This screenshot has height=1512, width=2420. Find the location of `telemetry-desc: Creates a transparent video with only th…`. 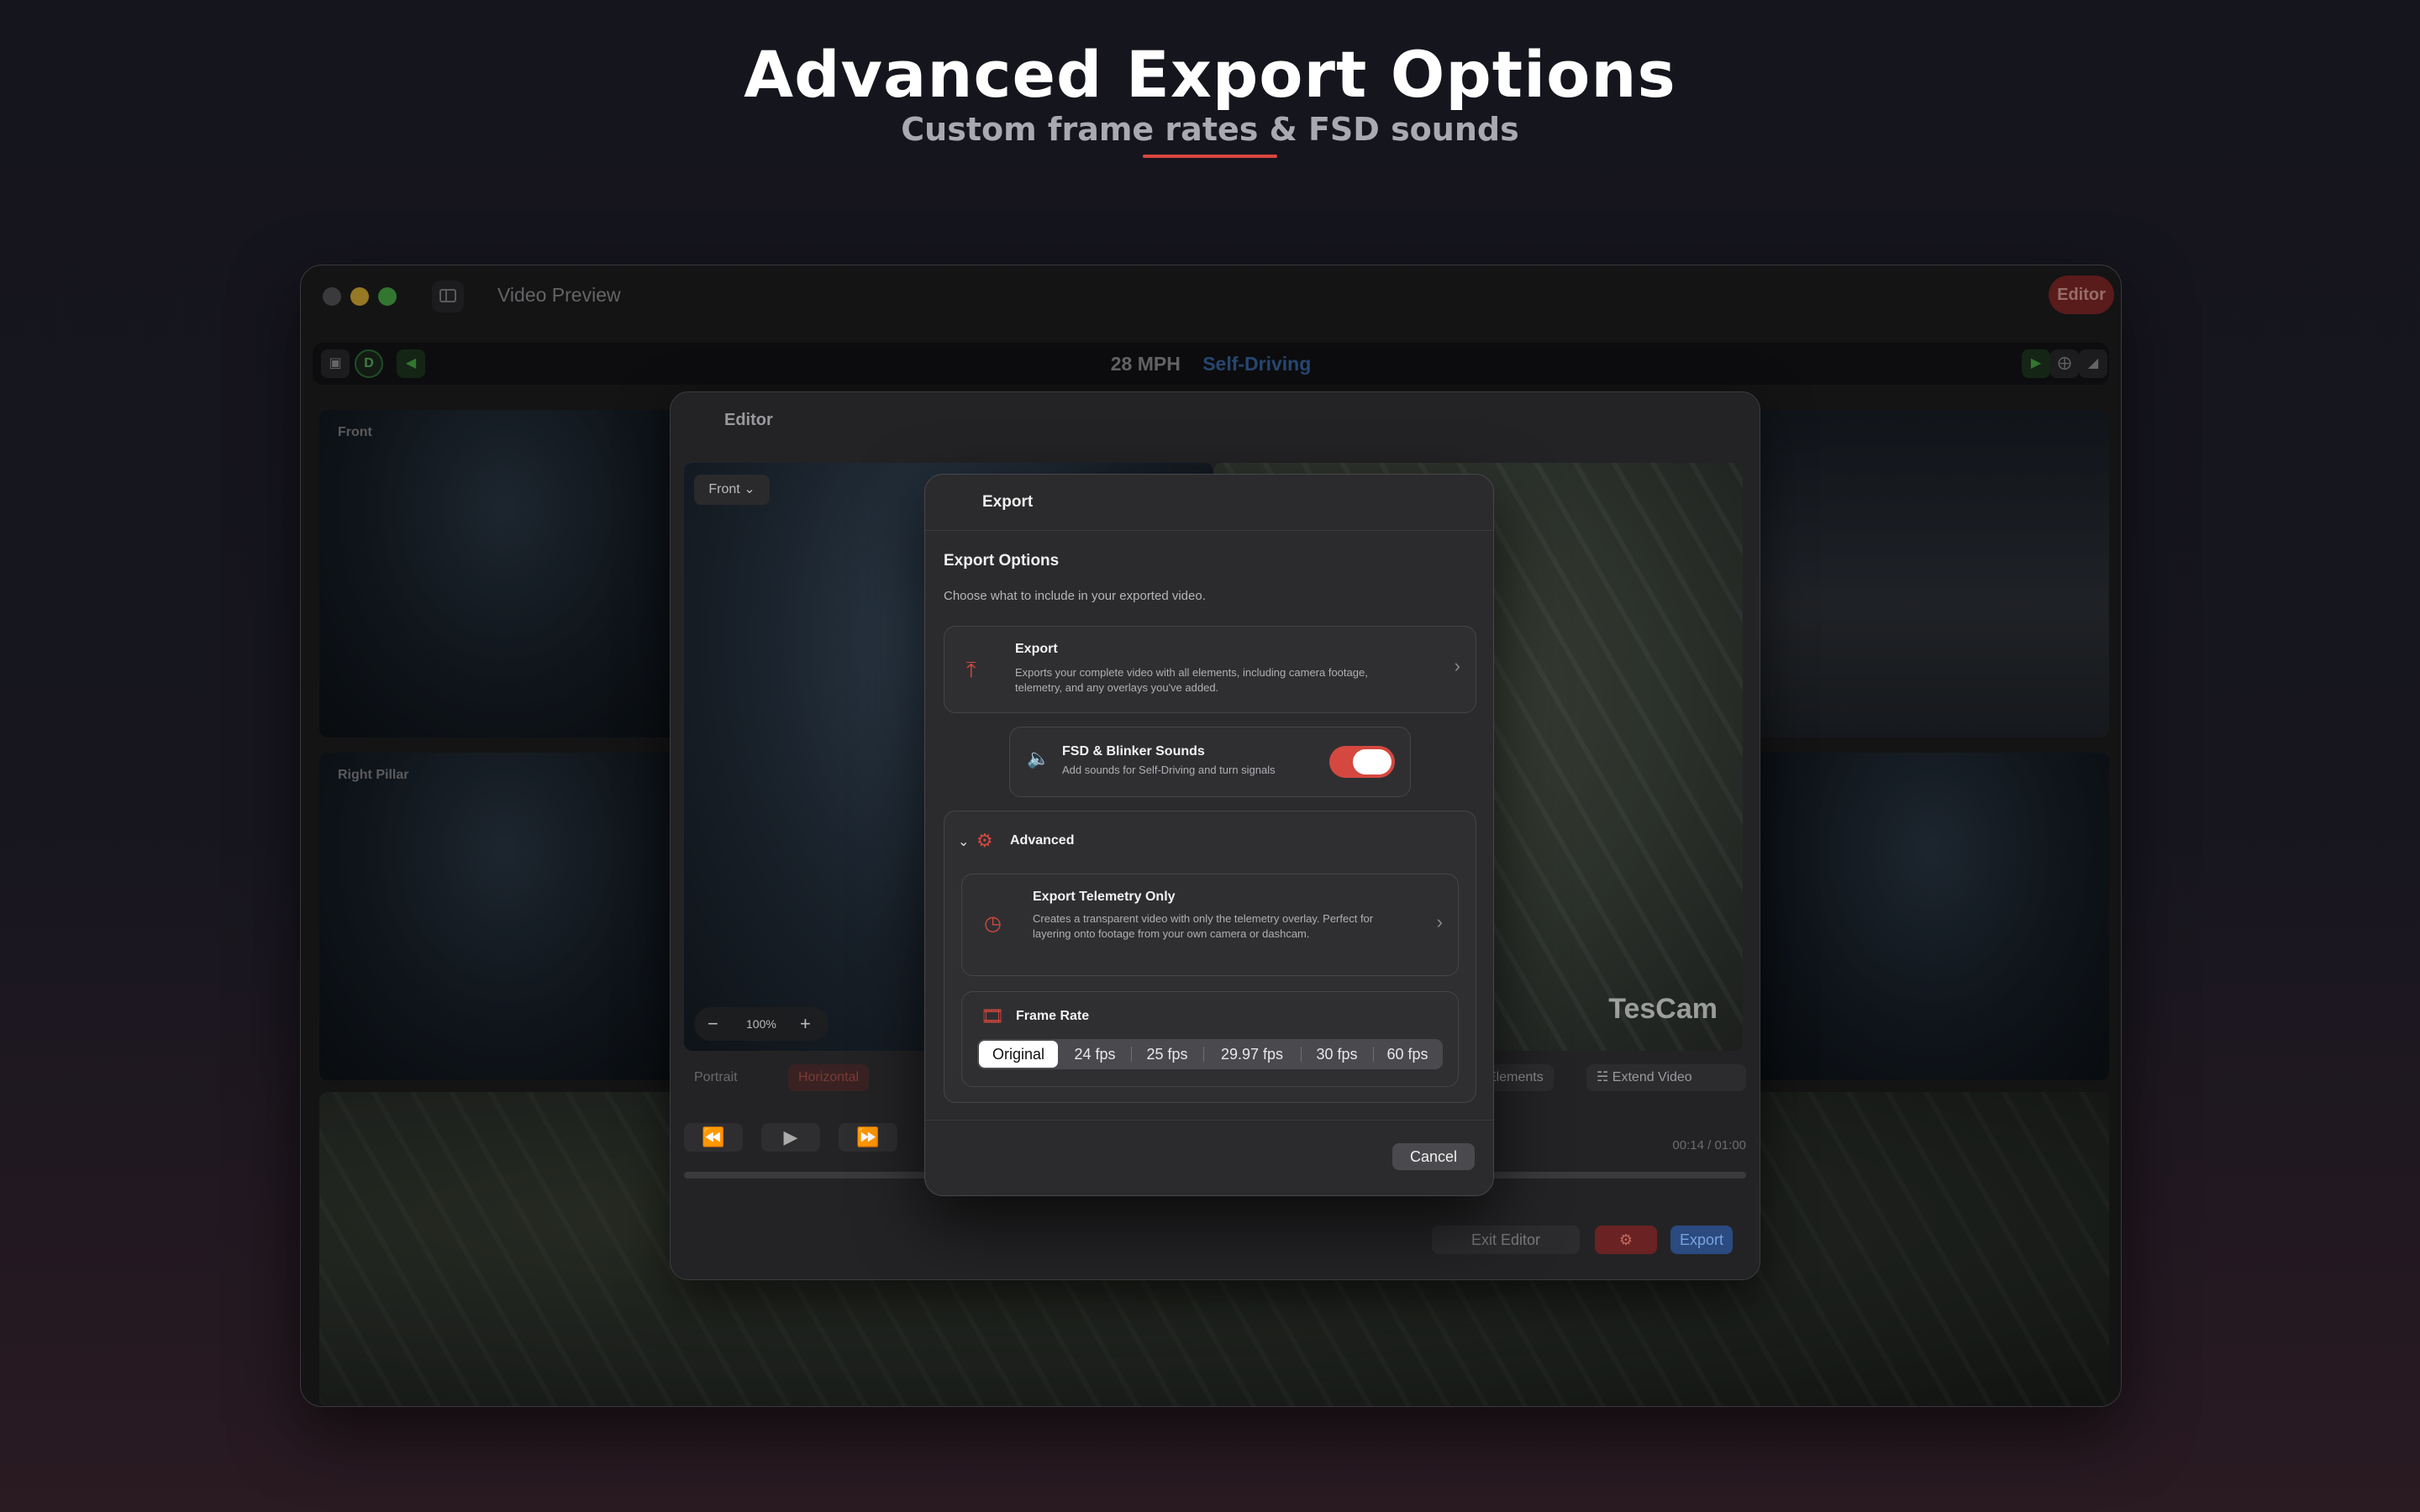

telemetry-desc: Creates a transparent video with only th… is located at coordinates (1203, 926).